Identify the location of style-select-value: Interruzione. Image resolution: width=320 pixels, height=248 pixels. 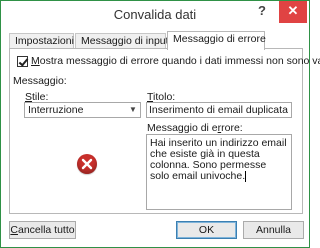
(56, 110).